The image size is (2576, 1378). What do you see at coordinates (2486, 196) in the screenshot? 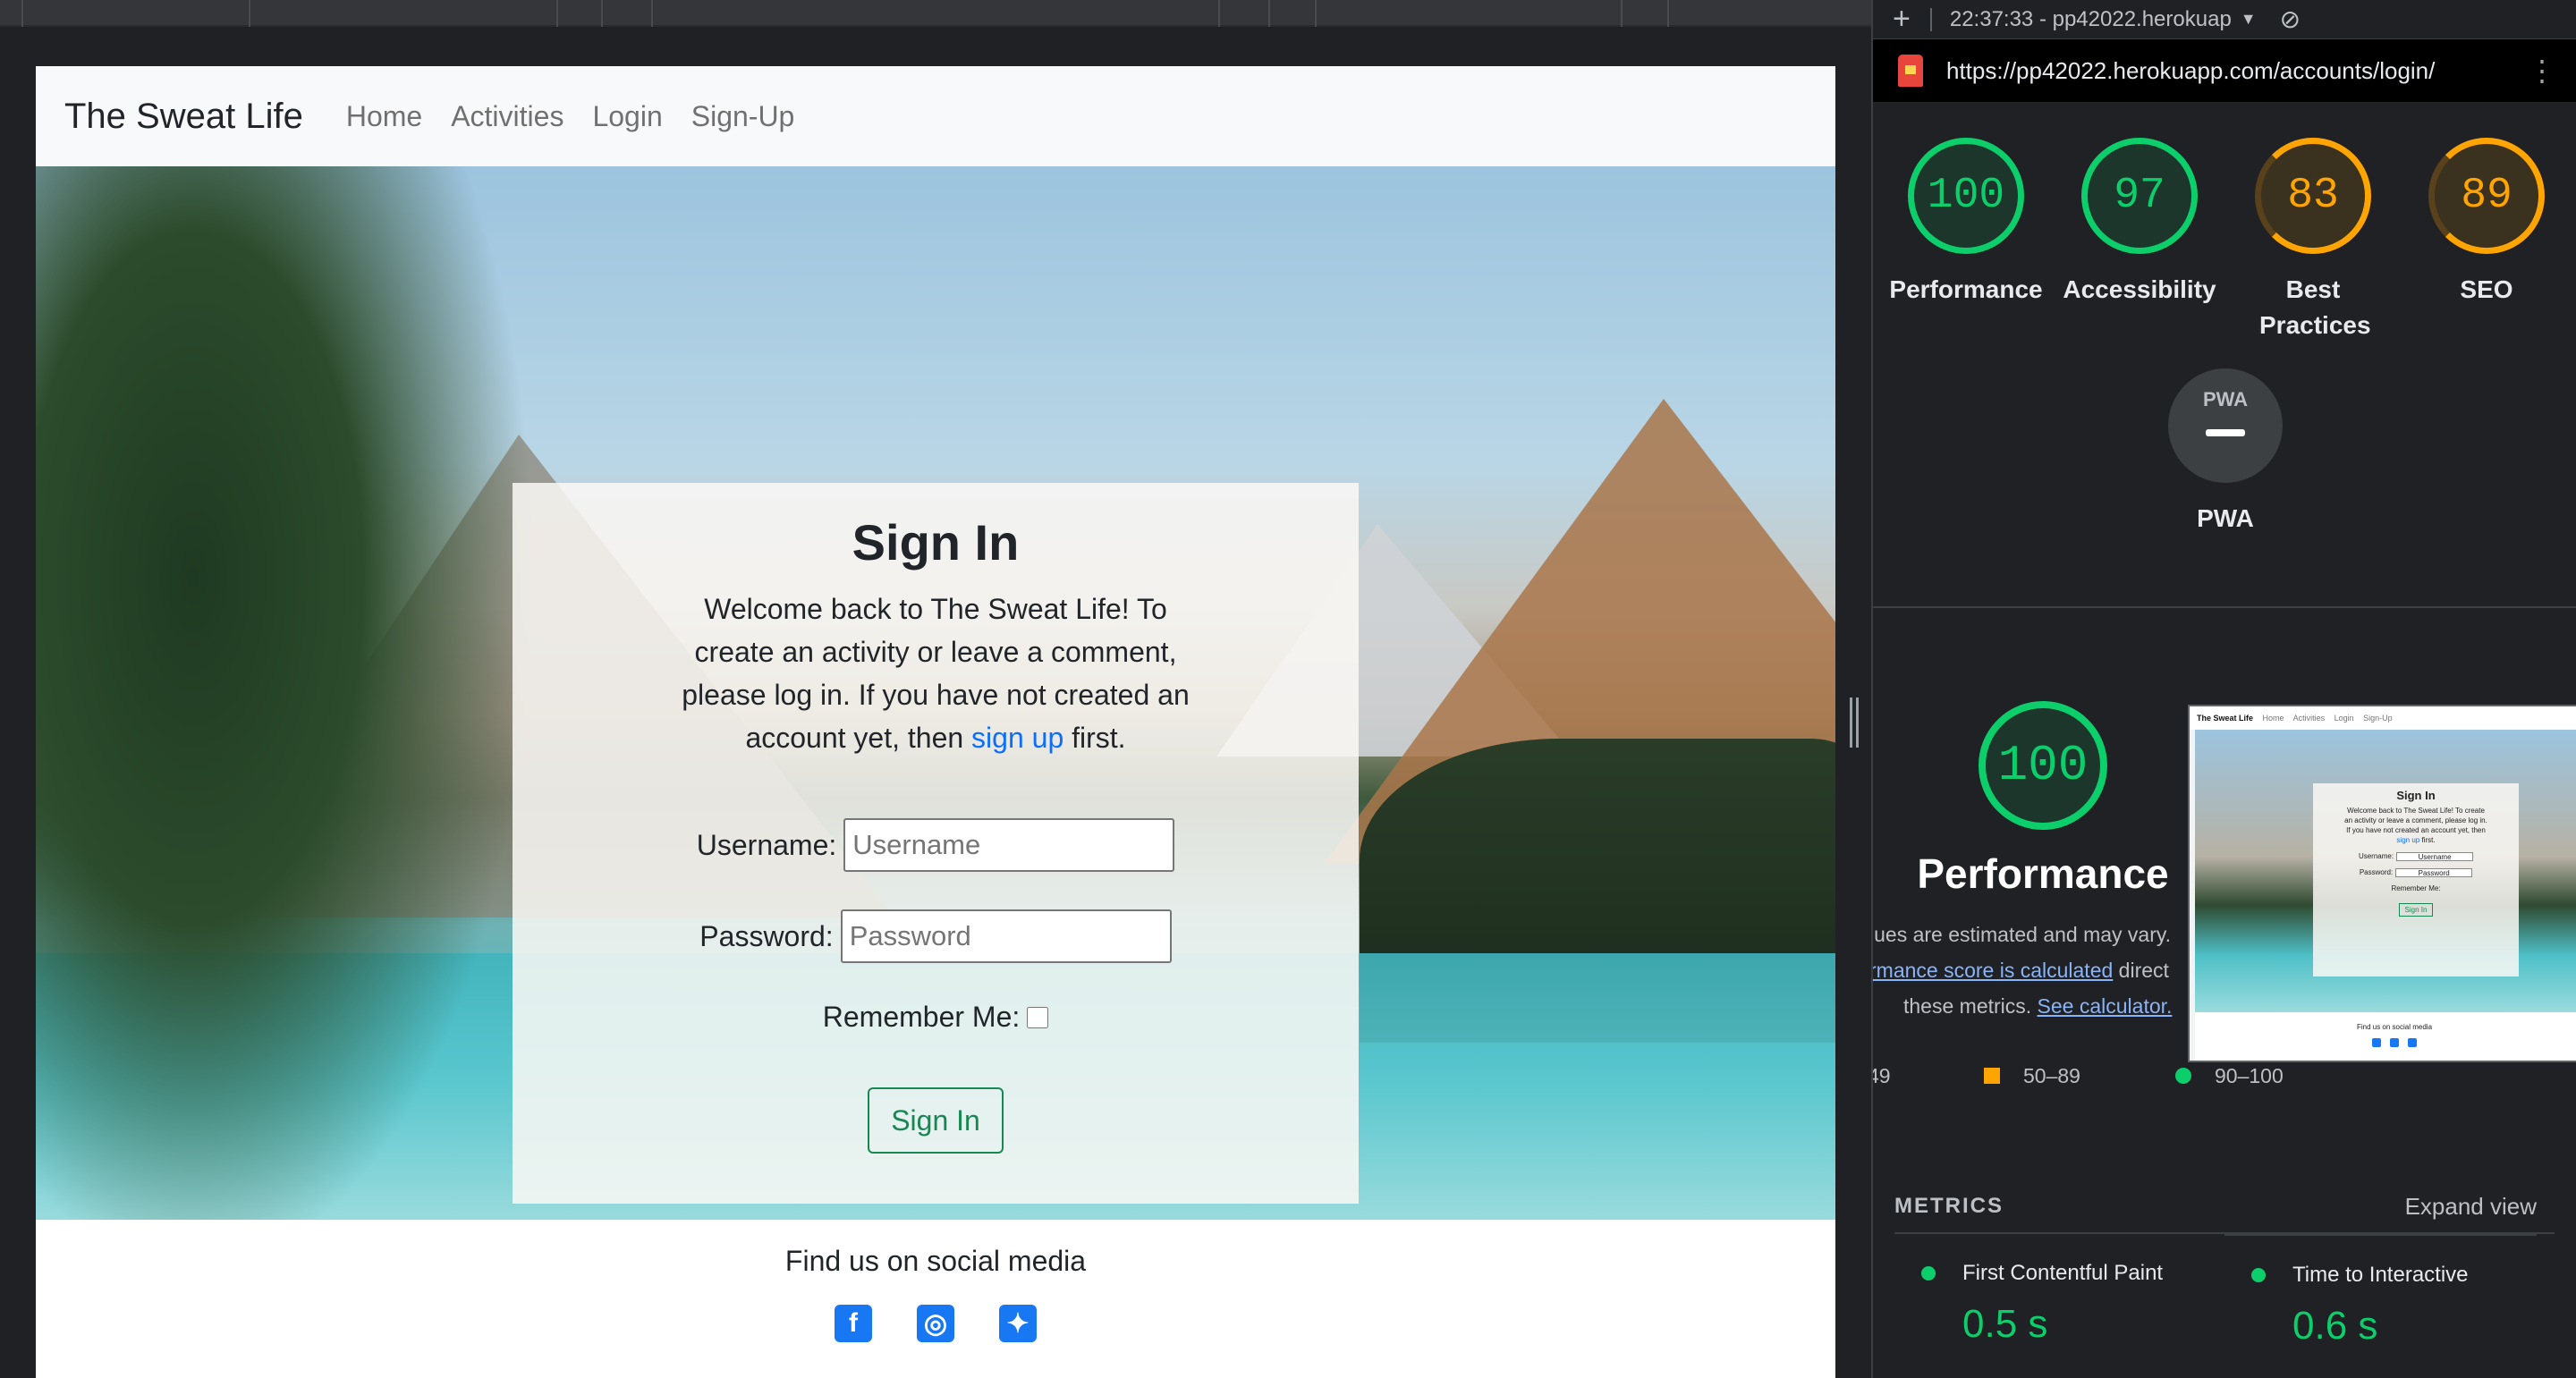
I see `gauge-ring: 89` at bounding box center [2486, 196].